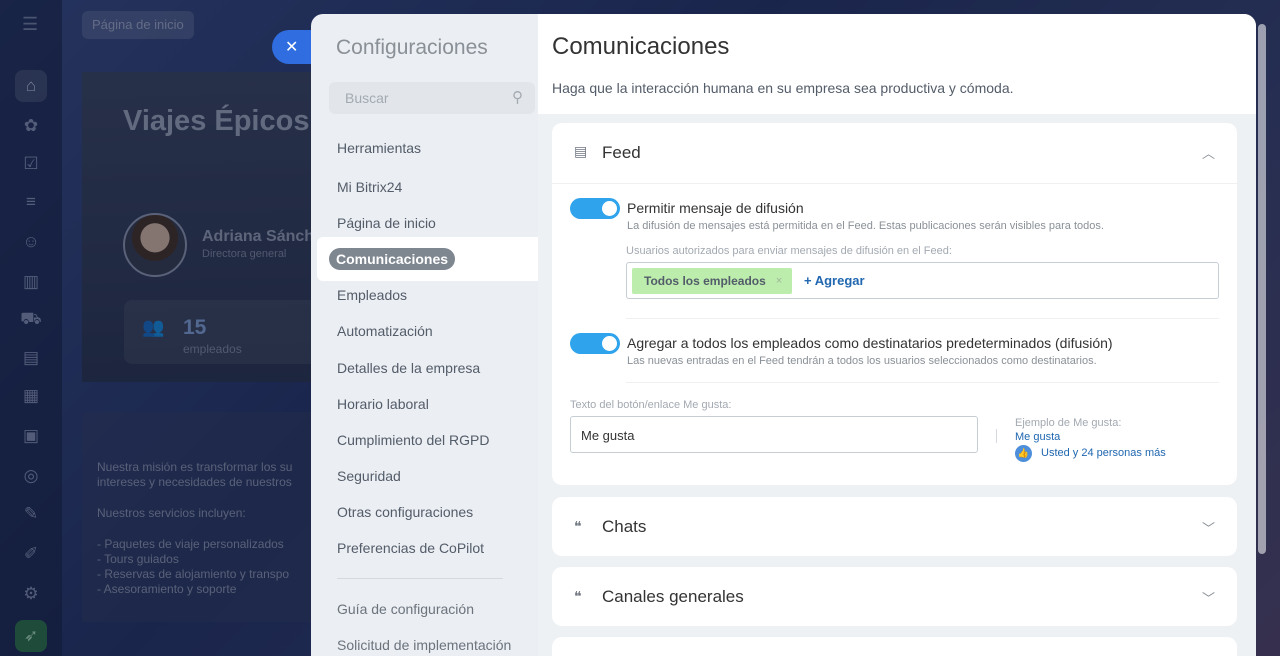  Describe the element at coordinates (405, 609) in the screenshot. I see `nav-item-guia-configuracion: Guía de configuración` at that location.